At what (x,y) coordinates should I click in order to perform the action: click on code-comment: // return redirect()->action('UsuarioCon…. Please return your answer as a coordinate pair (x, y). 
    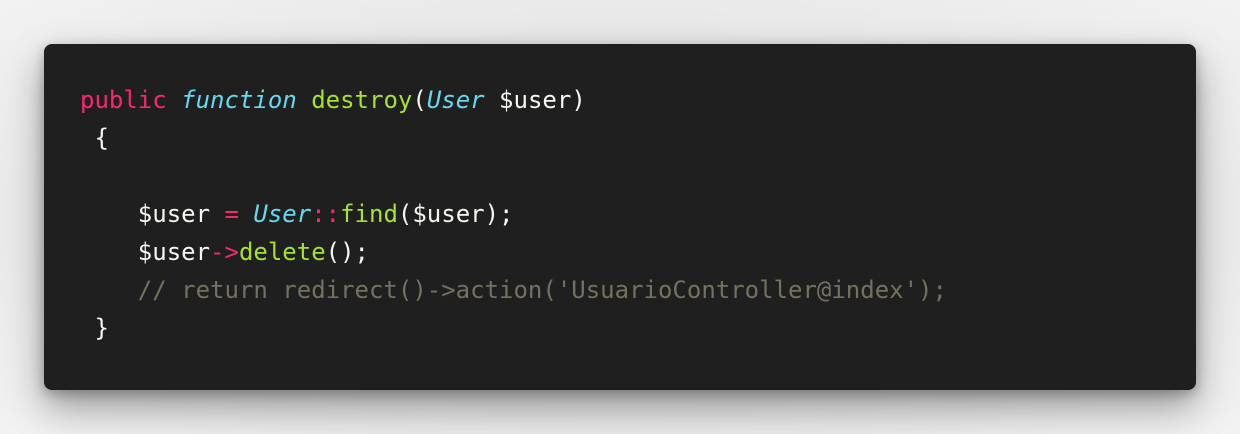
    Looking at the image, I should click on (542, 290).